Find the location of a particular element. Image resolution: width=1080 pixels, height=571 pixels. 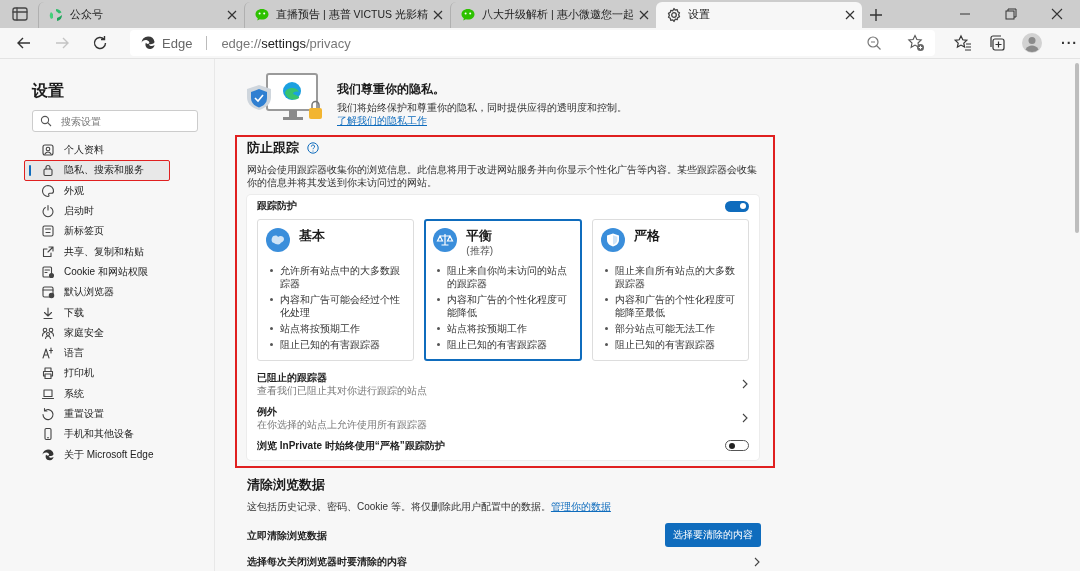

section-description: 这包括历史记录、密码、Cookie 等。将仅删除此用户配置中的数据。管理你的数据 is located at coordinates (429, 506).